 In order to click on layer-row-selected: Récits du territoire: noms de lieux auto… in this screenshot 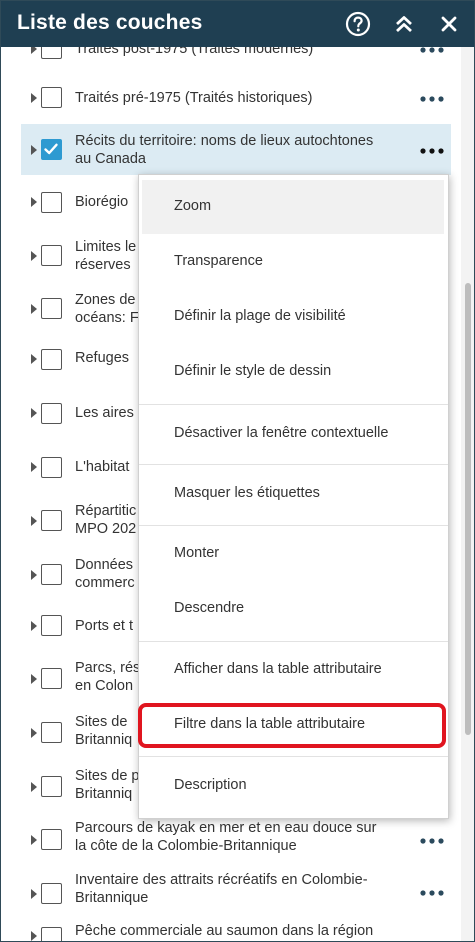, I will do `click(236, 149)`.